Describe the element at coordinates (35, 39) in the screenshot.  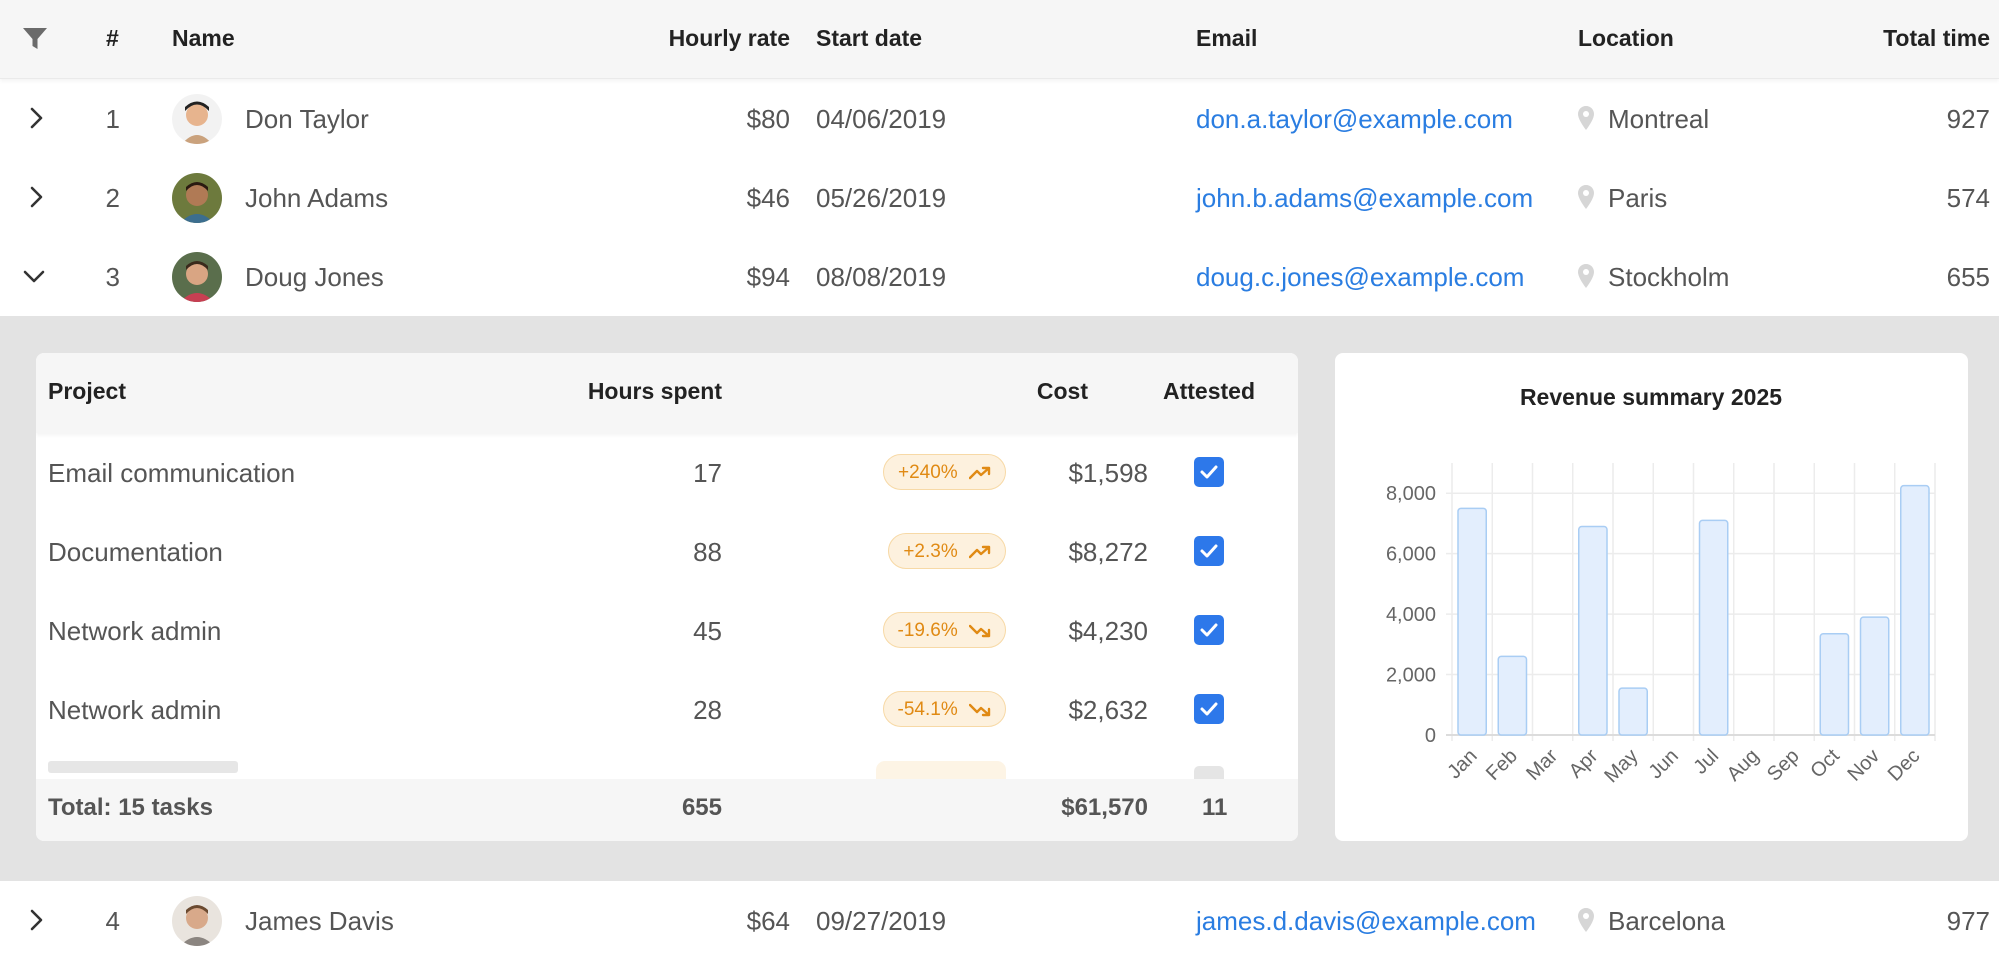
I see `filter-icon` at that location.